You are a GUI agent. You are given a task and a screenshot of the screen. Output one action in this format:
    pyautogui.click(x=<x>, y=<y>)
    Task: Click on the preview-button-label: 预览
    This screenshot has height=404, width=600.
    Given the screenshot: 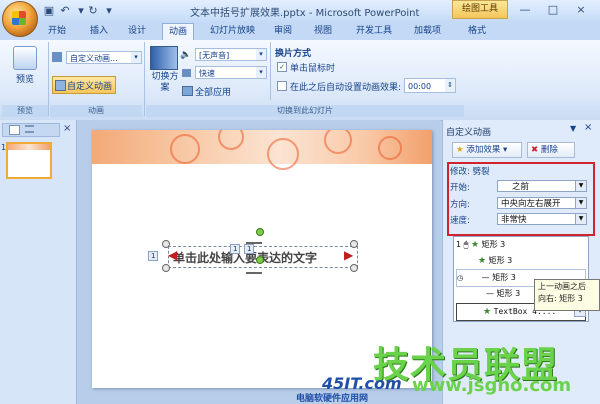 What is the action you would take?
    pyautogui.click(x=24, y=80)
    